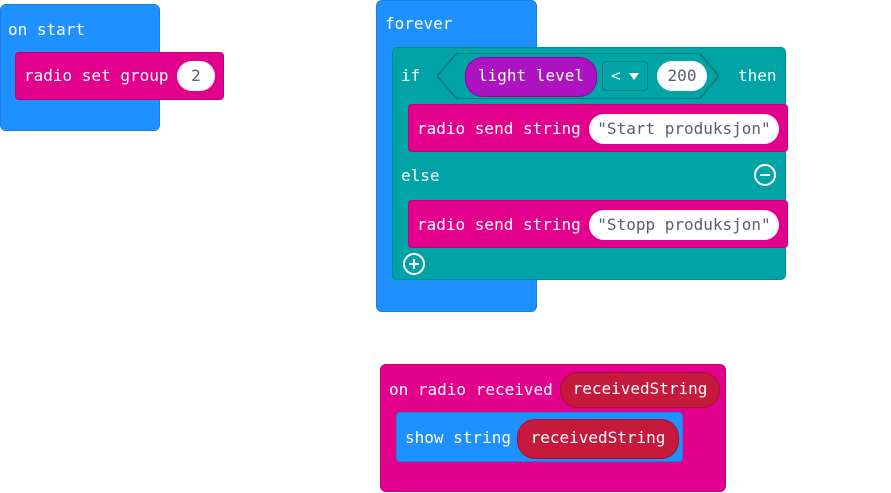 The width and height of the screenshot is (891, 493). What do you see at coordinates (419, 23) in the screenshot?
I see `forever-label: forever` at bounding box center [419, 23].